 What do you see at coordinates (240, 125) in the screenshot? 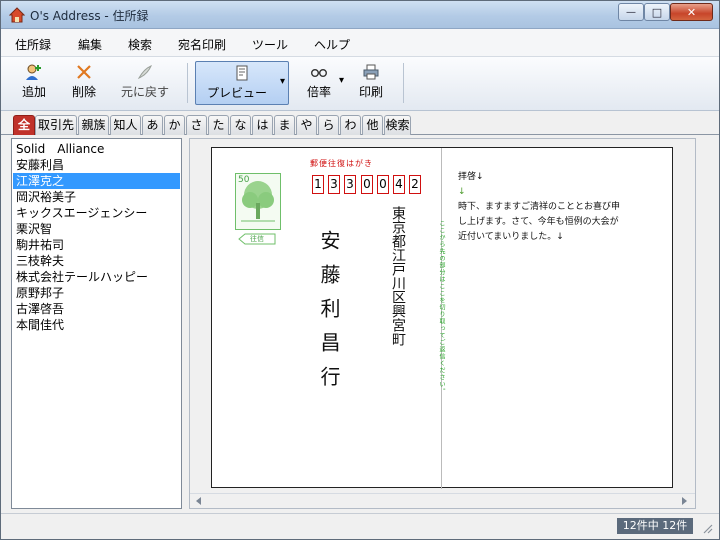
I see `tab-na: な` at bounding box center [240, 125].